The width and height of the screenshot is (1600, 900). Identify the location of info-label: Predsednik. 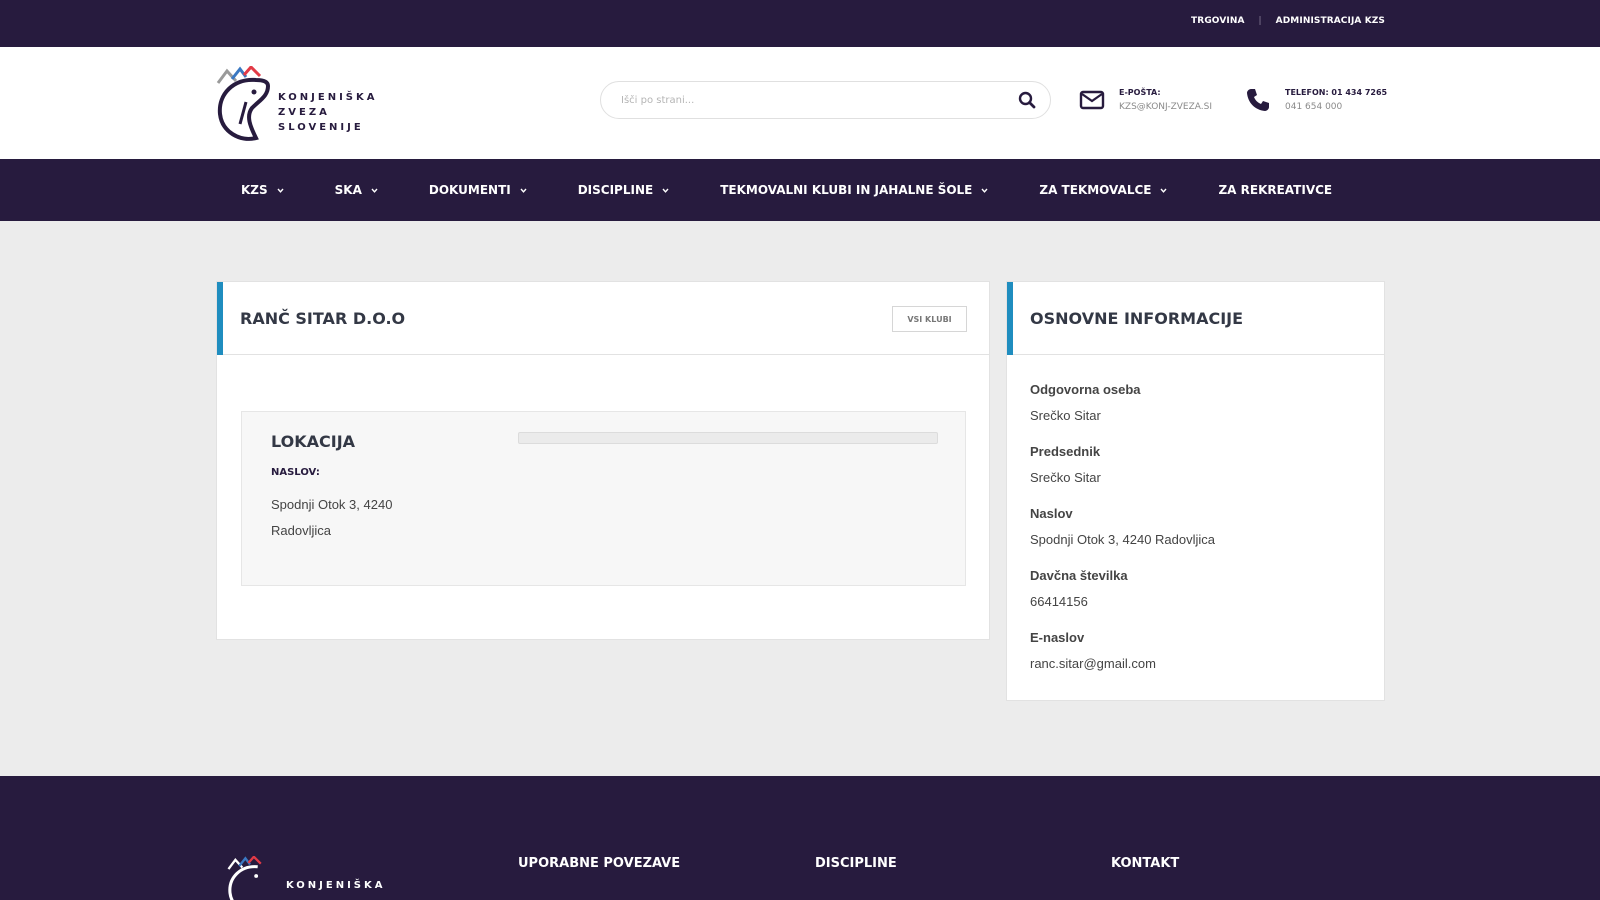
(1065, 451).